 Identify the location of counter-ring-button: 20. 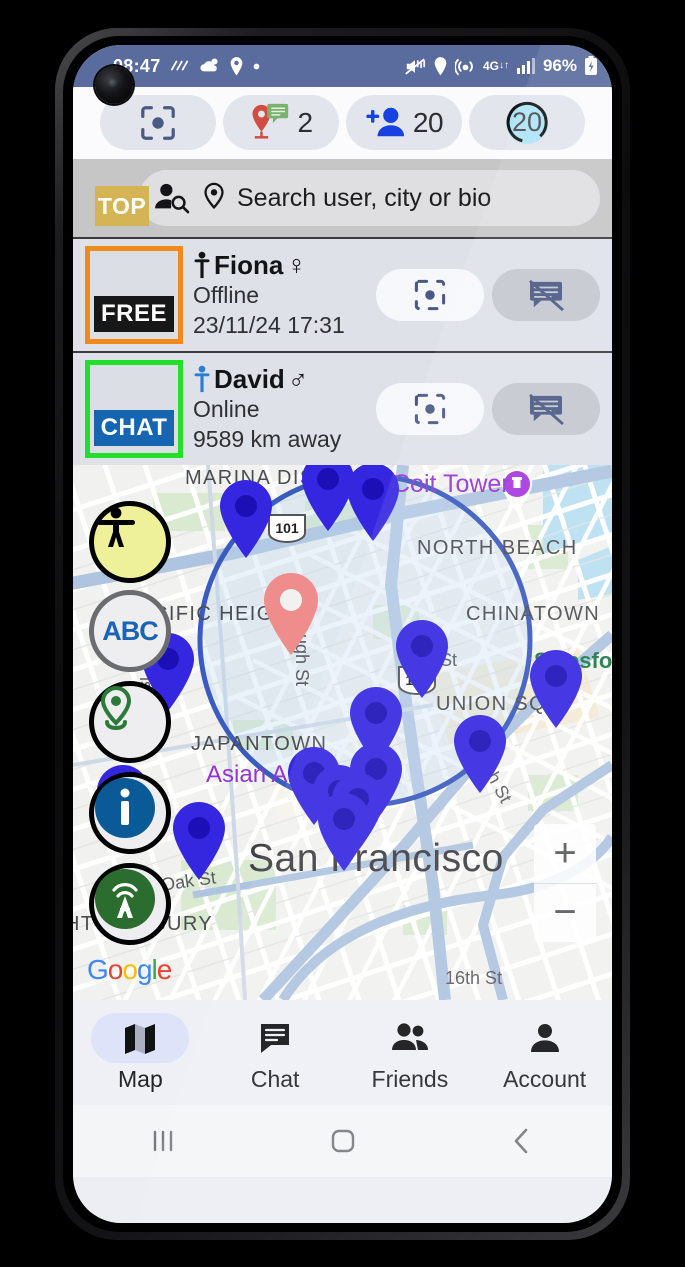
(527, 122).